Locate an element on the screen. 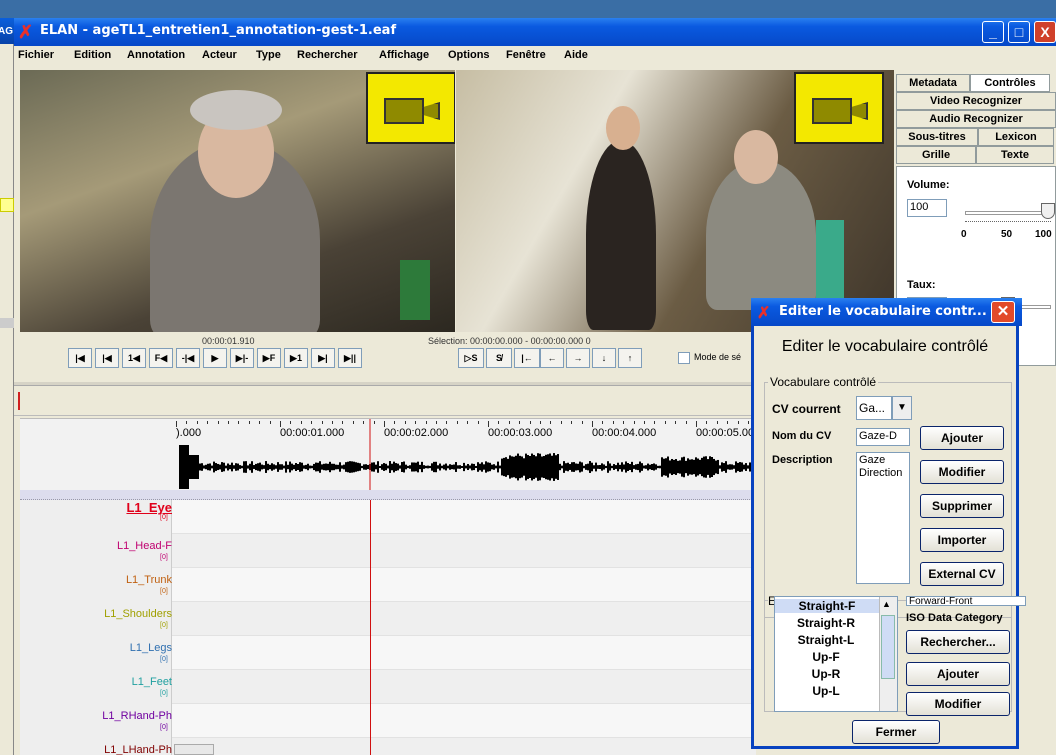 The width and height of the screenshot is (1056, 755). playback-button-8: ▶1 is located at coordinates (296, 358).